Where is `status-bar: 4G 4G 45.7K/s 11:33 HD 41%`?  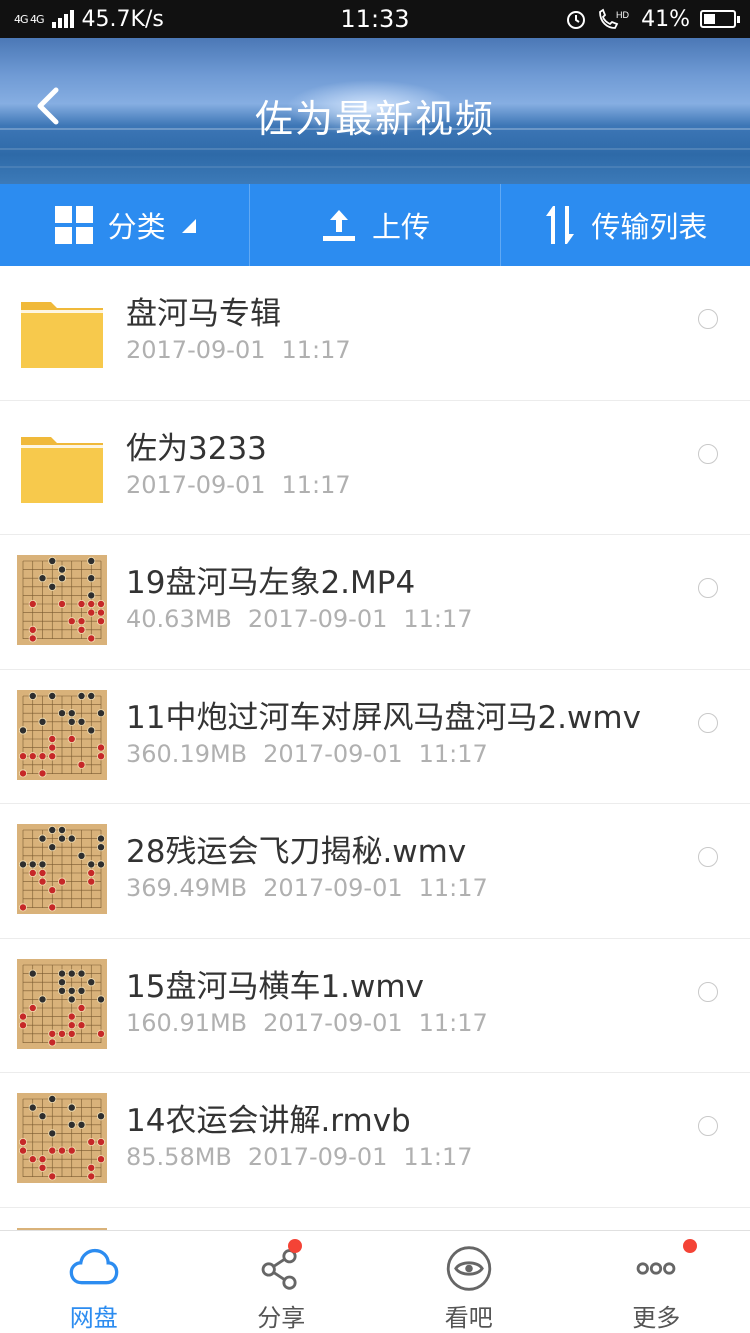 status-bar: 4G 4G 45.7K/s 11:33 HD 41% is located at coordinates (375, 19).